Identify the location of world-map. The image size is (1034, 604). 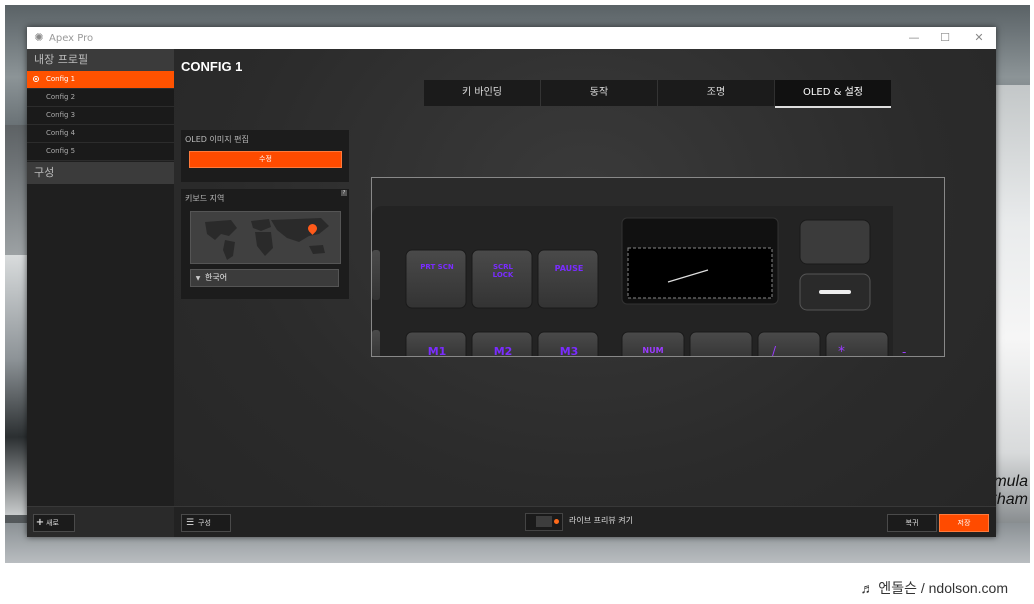
(265, 237).